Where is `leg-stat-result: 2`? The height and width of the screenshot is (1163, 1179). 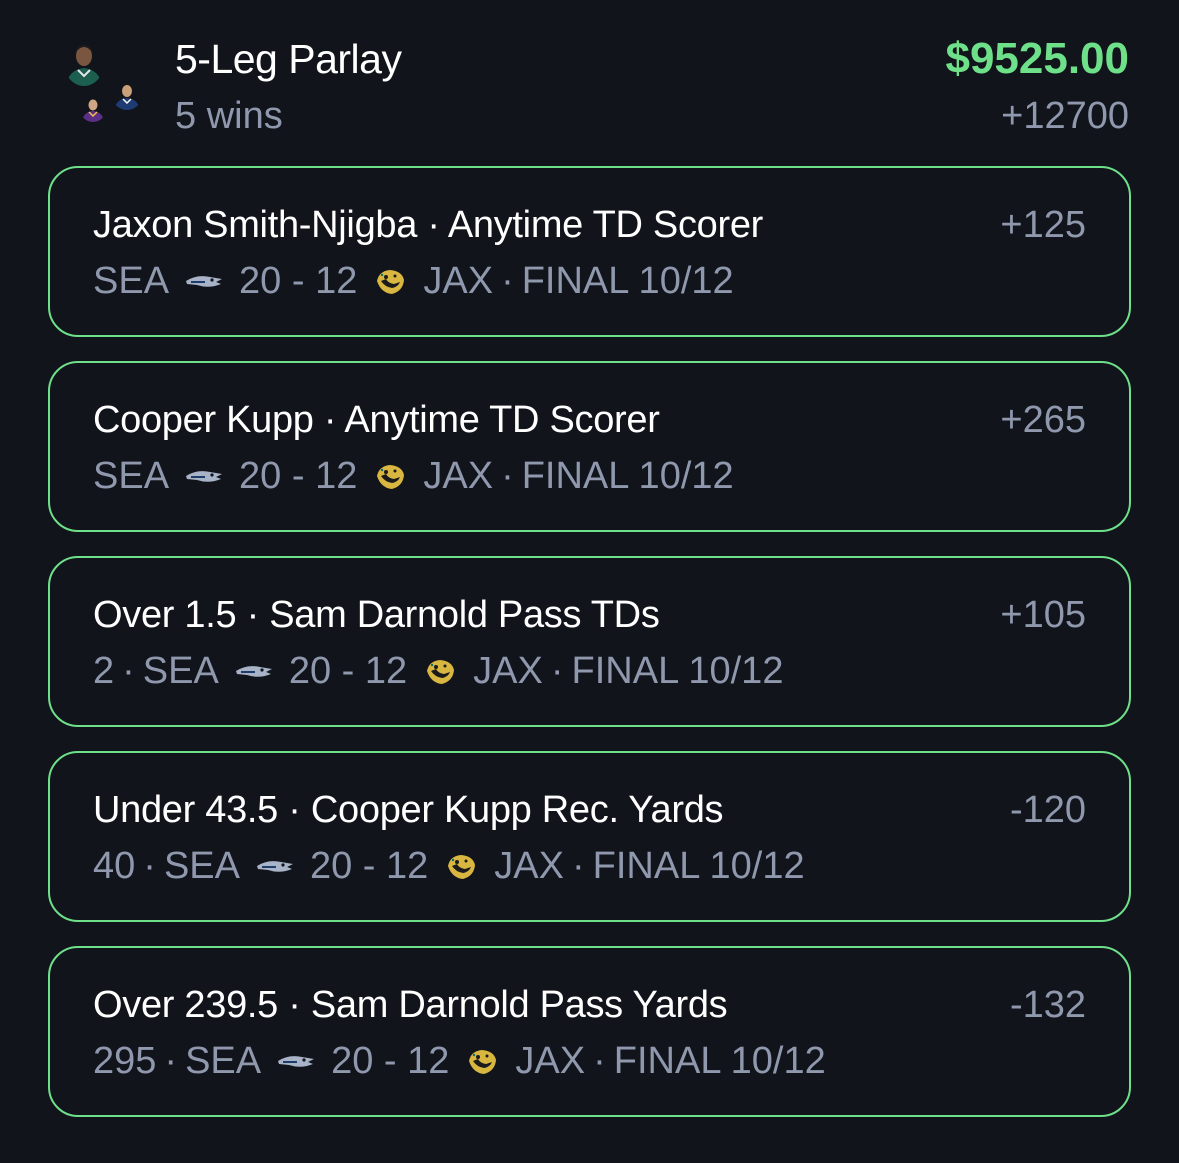 leg-stat-result: 2 is located at coordinates (104, 671).